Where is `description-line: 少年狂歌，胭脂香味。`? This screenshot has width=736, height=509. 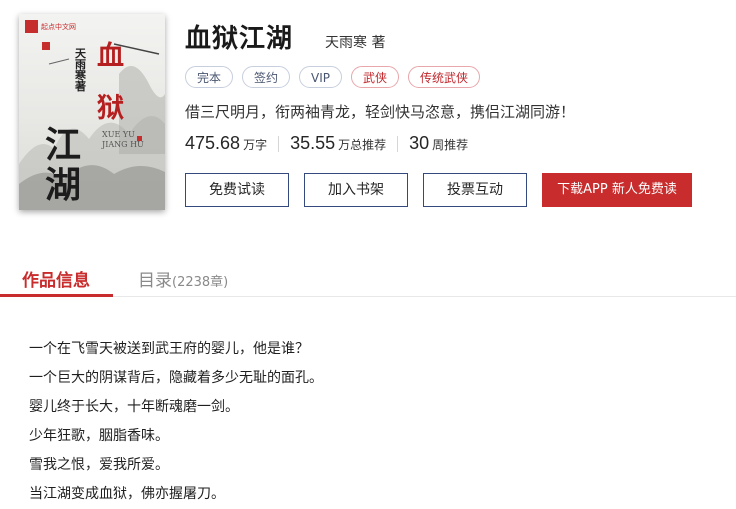
description-line: 少年狂歌，胭脂香味。 is located at coordinates (99, 436).